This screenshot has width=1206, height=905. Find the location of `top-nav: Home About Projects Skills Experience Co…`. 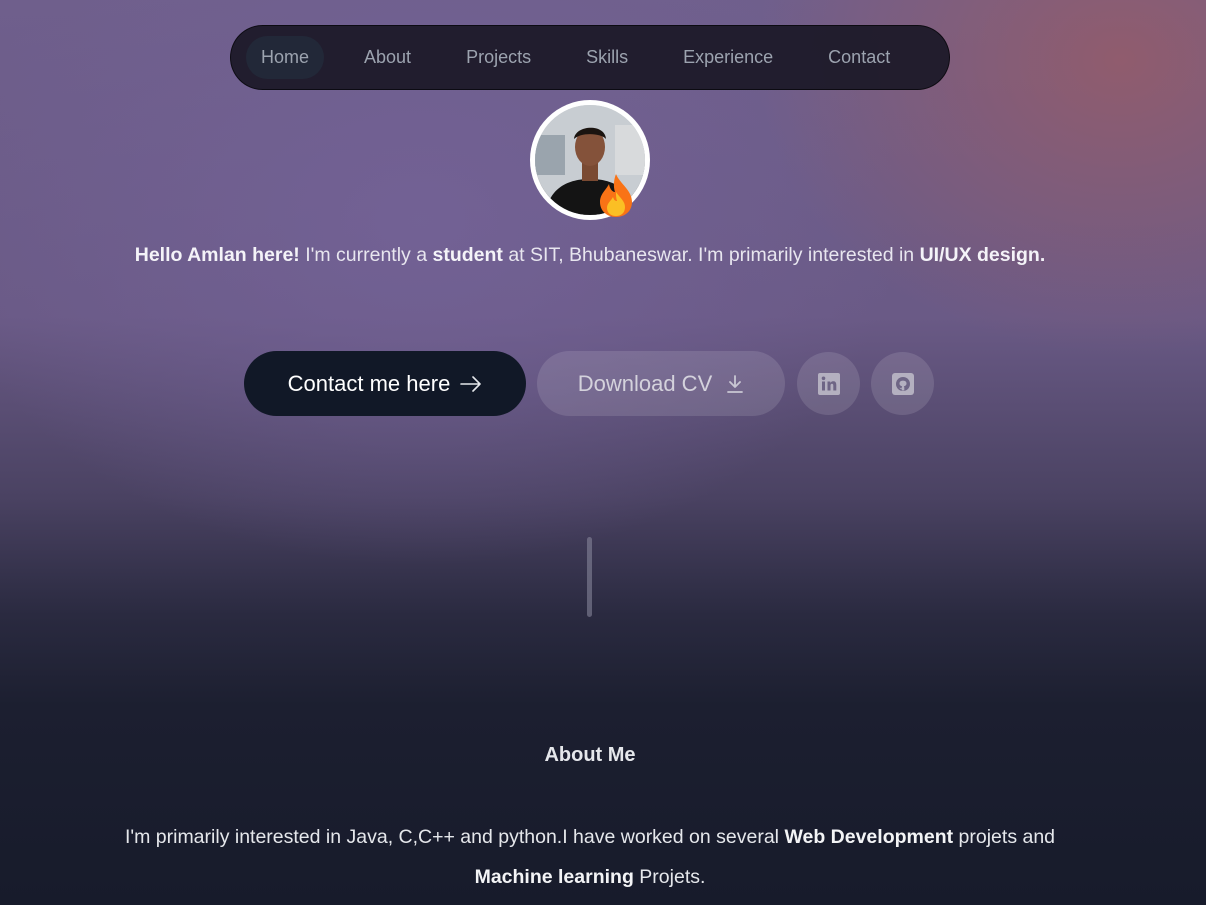

top-nav: Home About Projects Skills Experience Co… is located at coordinates (590, 57).